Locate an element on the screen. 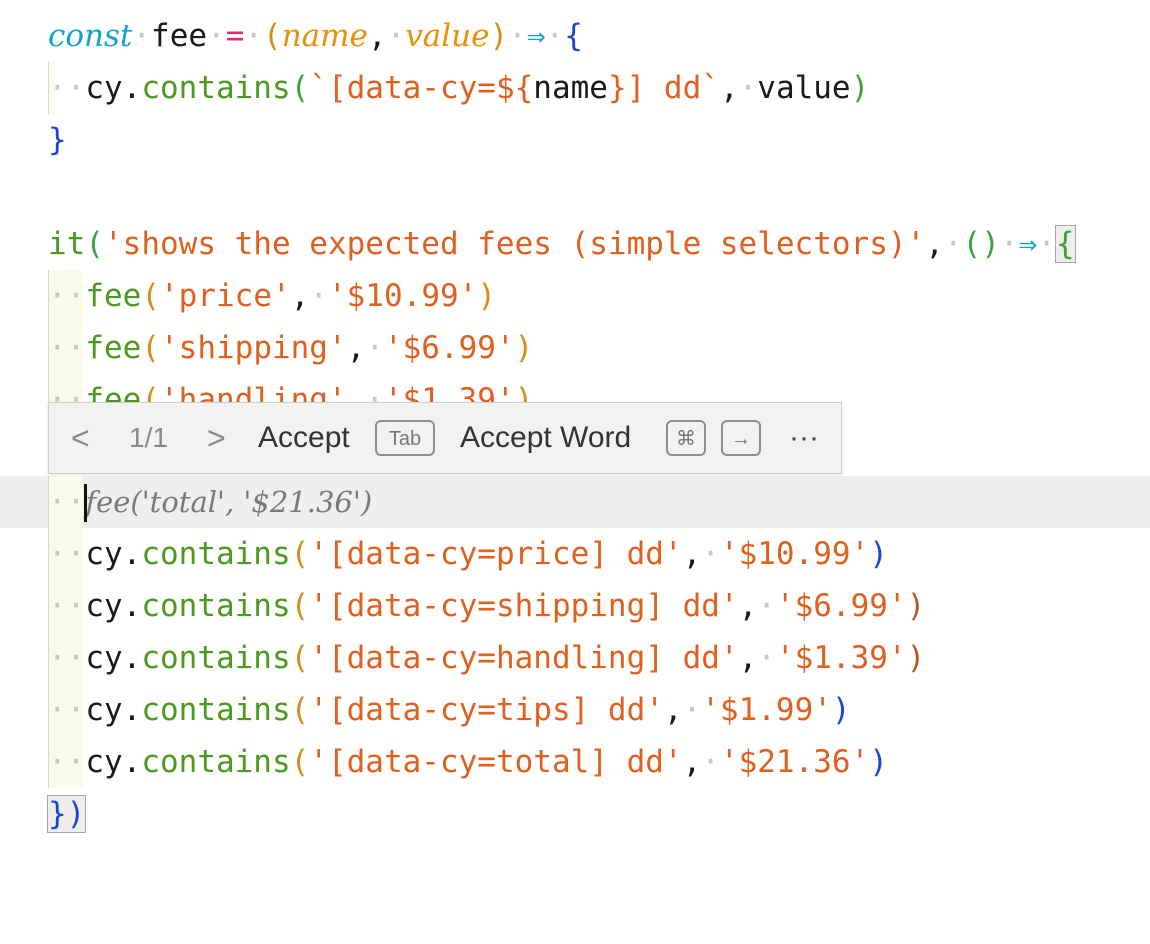 This screenshot has width=1150, height=944. param-value: value is located at coordinates (447, 36).